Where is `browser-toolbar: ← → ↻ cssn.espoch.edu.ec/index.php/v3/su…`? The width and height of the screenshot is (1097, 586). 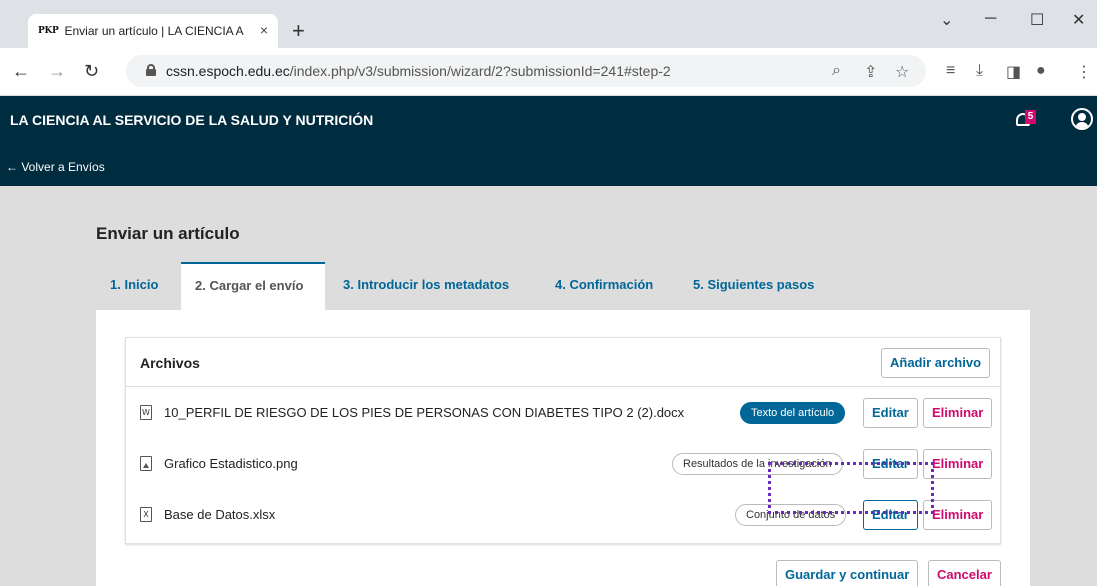 browser-toolbar: ← → ↻ cssn.espoch.edu.ec/index.php/v3/su… is located at coordinates (548, 72).